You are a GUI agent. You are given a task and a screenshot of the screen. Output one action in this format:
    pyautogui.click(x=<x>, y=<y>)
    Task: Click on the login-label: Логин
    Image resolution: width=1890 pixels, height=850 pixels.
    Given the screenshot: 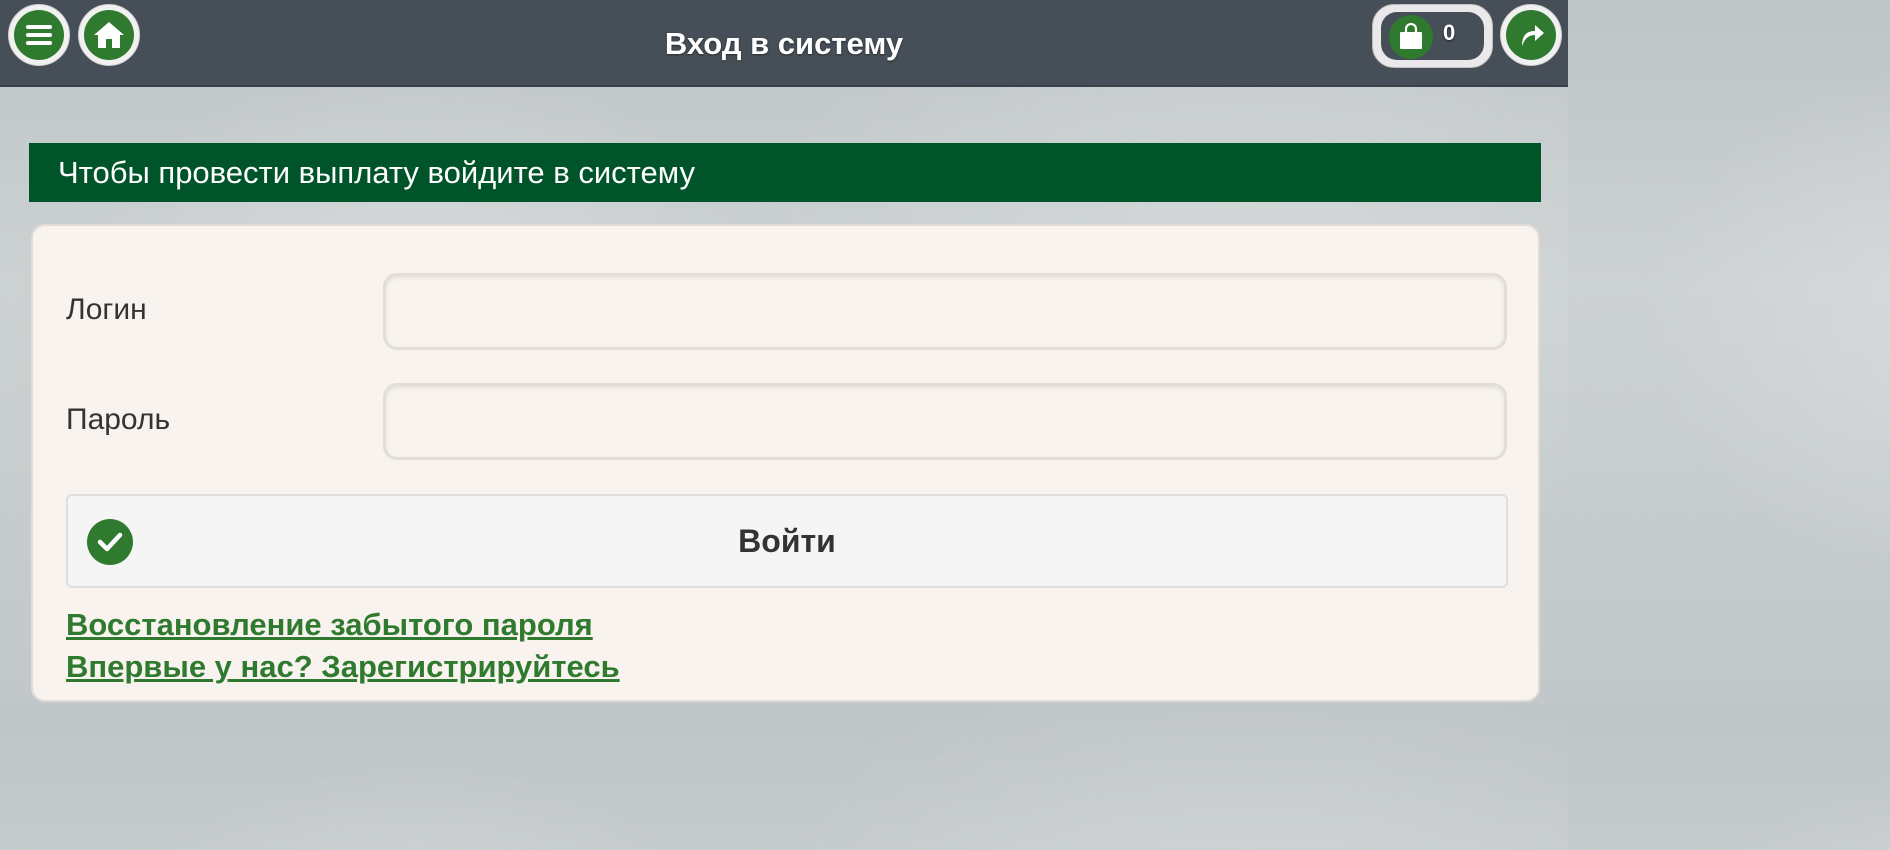 What is the action you would take?
    pyautogui.click(x=106, y=309)
    